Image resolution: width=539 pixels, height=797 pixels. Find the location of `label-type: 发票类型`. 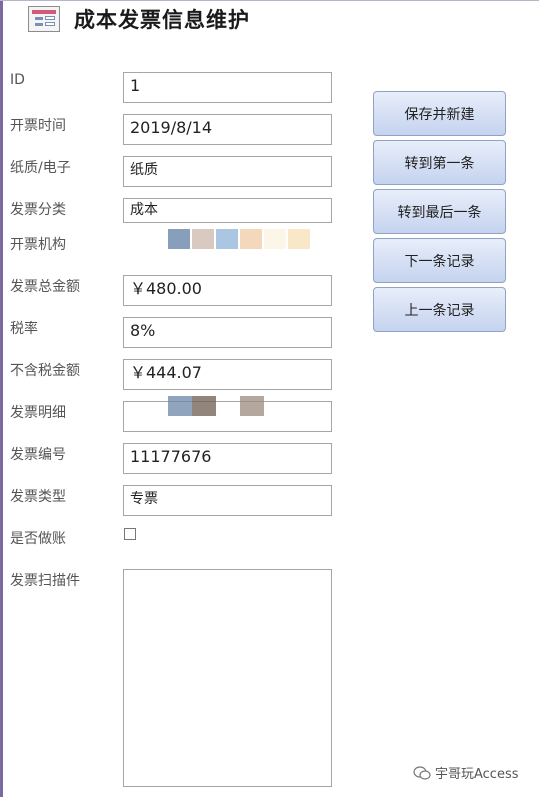

label-type: 发票类型 is located at coordinates (38, 497).